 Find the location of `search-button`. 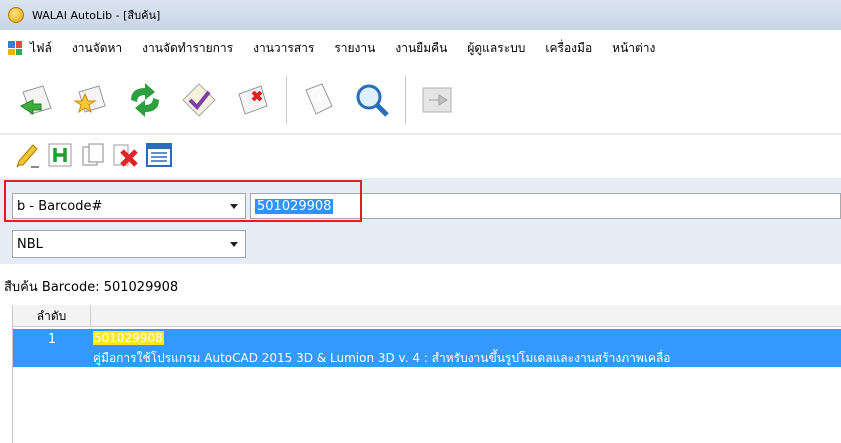

search-button is located at coordinates (372, 100).